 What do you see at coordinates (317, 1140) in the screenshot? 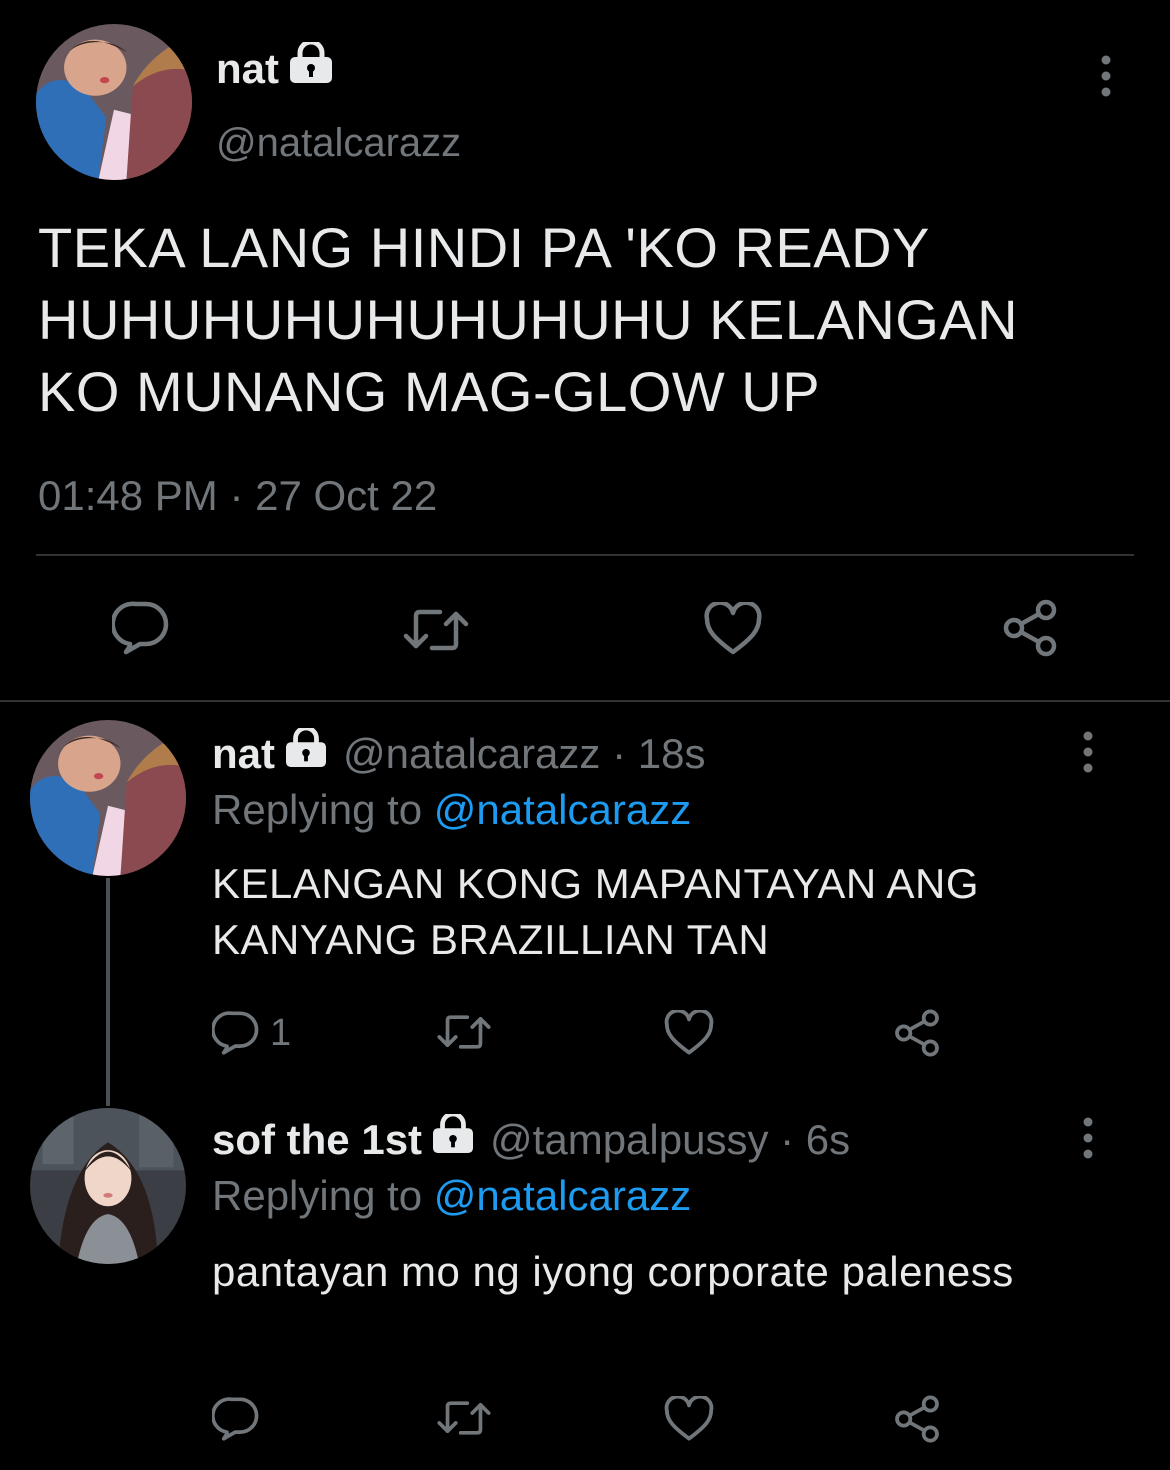
I see `display-name: sof the 1st` at bounding box center [317, 1140].